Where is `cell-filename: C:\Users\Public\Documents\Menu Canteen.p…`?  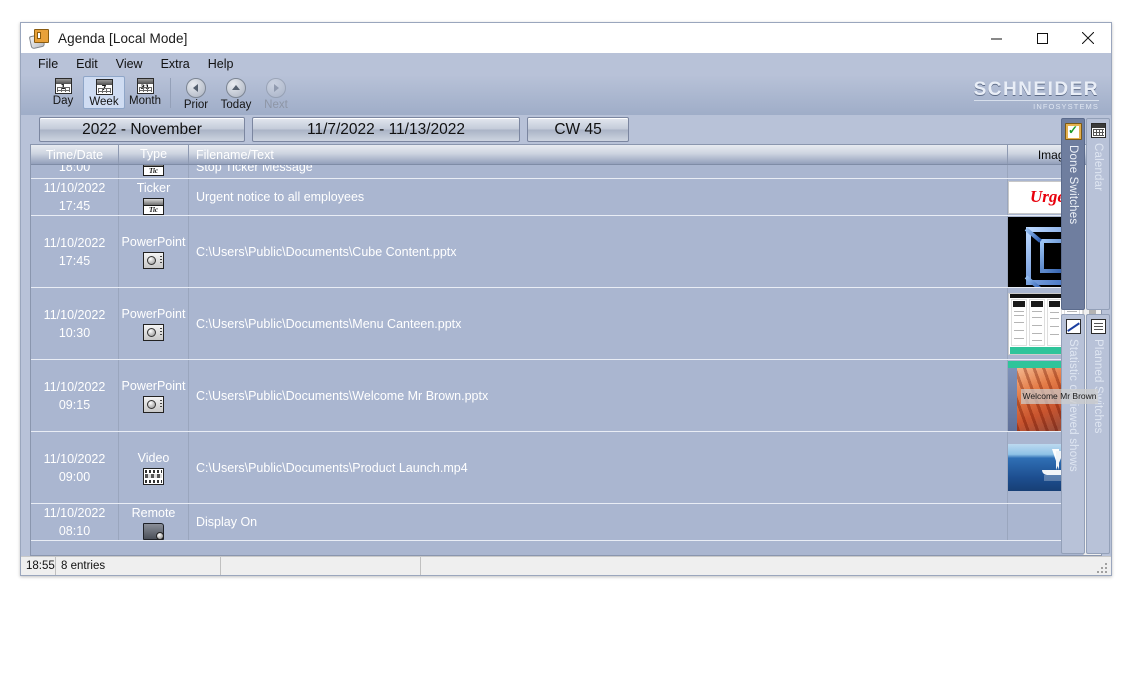
cell-filename: C:\Users\Public\Documents\Menu Canteen.p… is located at coordinates (598, 323).